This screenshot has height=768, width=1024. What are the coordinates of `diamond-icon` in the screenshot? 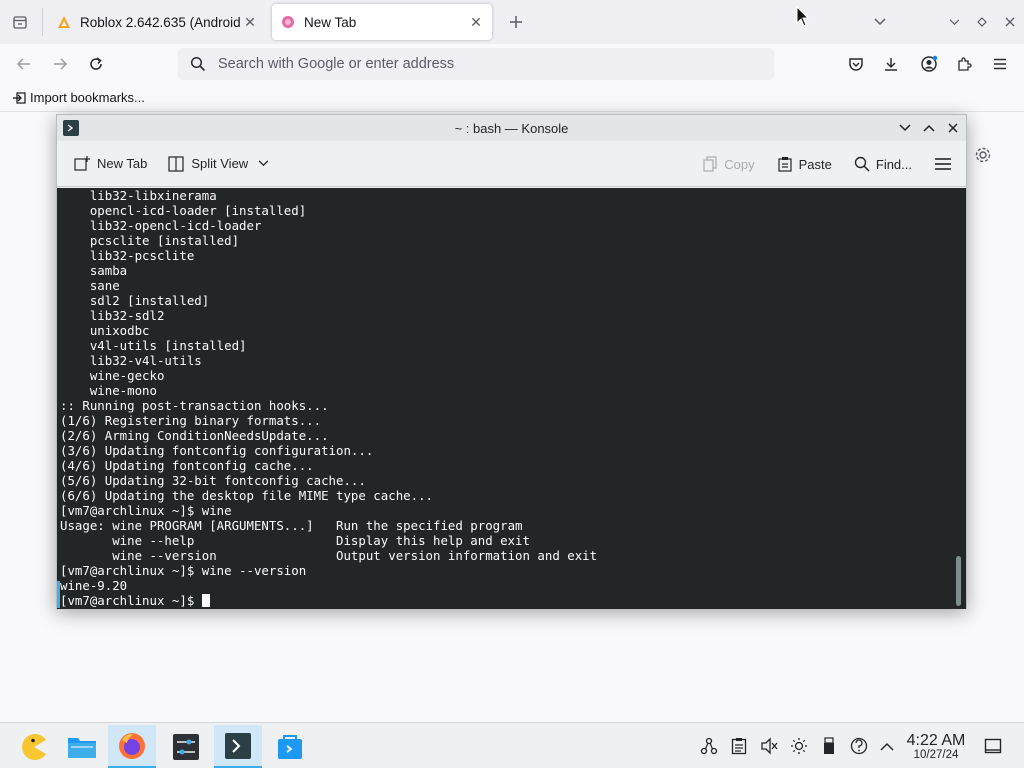 It's located at (982, 22).